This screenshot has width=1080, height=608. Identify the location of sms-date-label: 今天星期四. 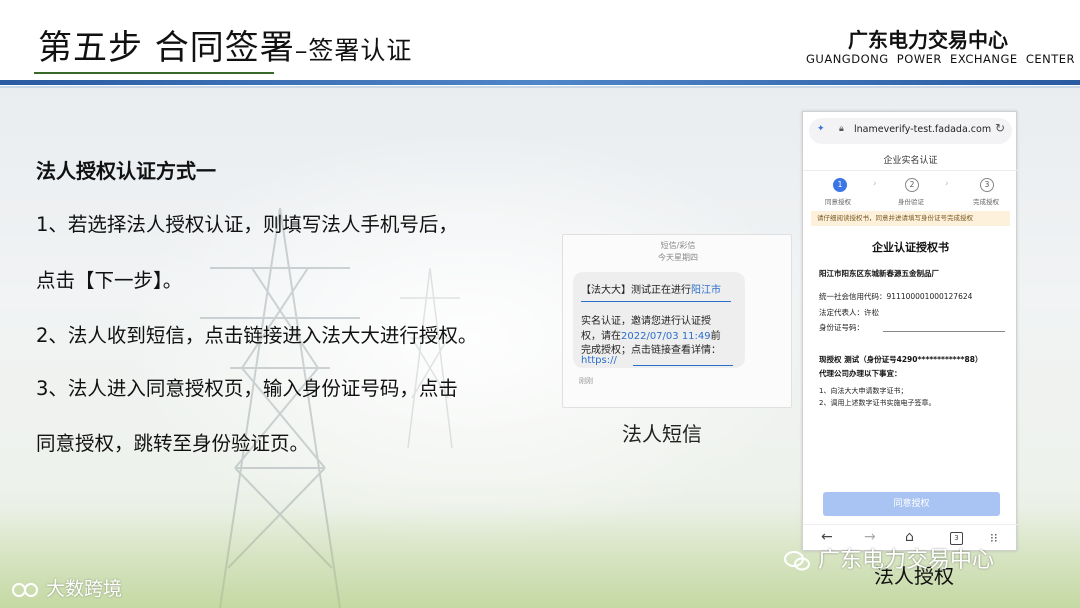
(678, 257).